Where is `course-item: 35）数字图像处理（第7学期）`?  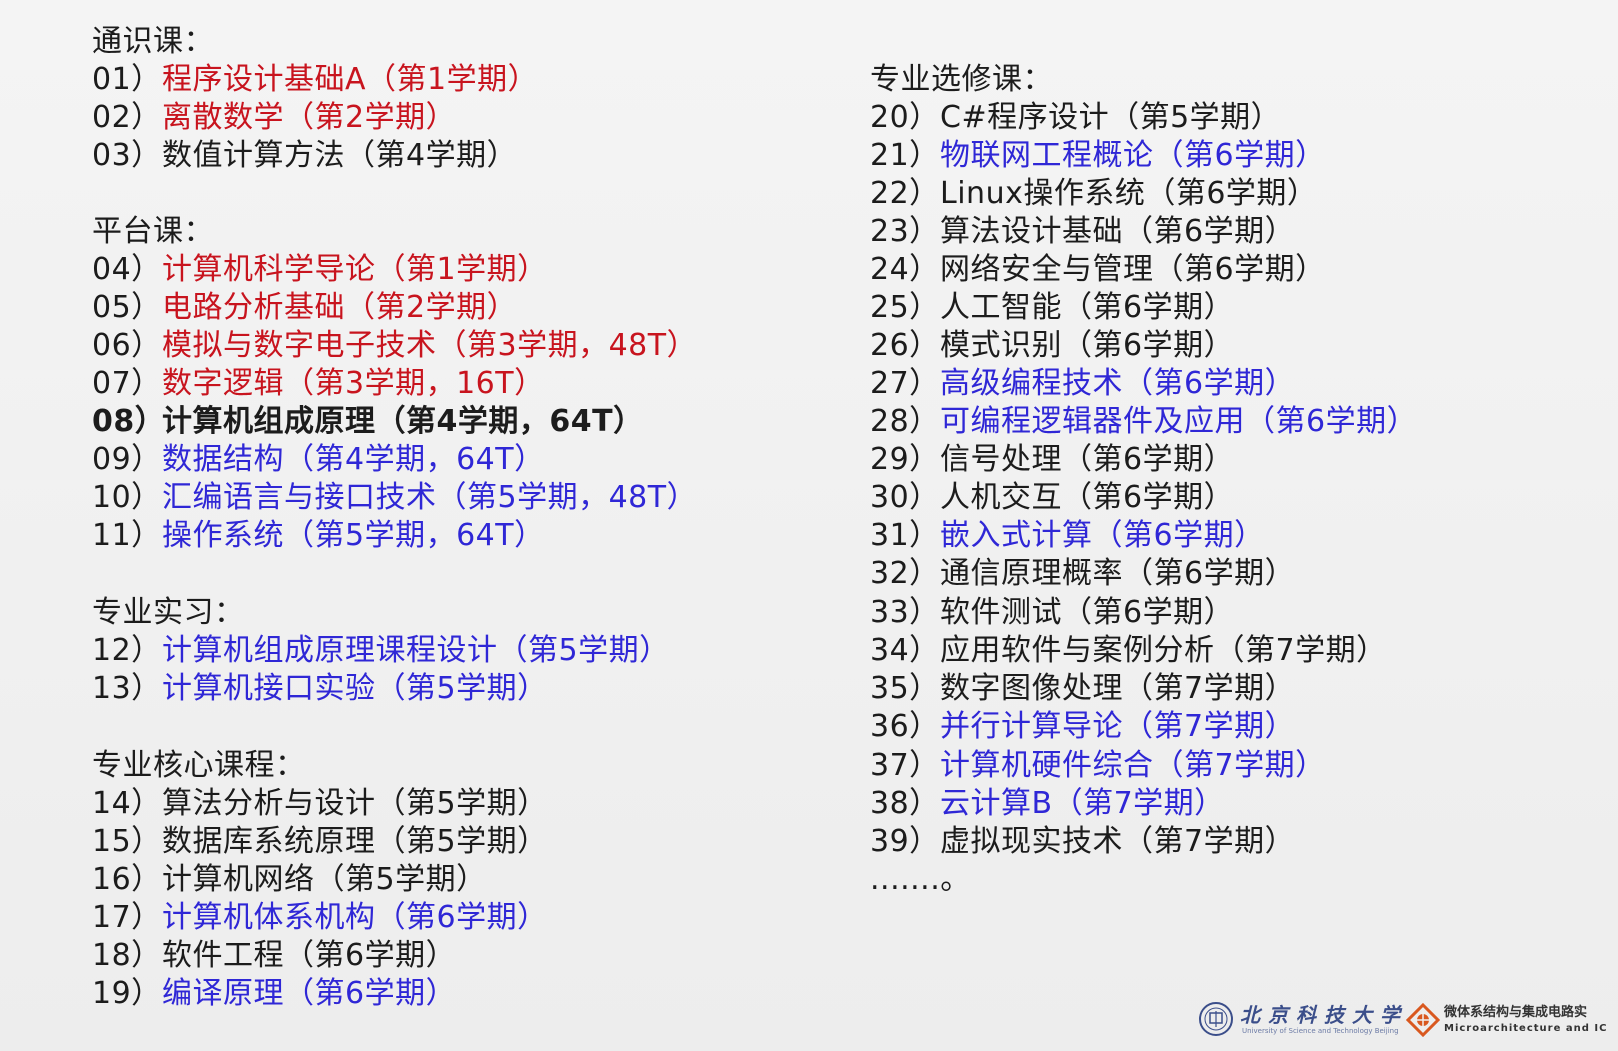 course-item: 35）数字图像处理（第7学期） is located at coordinates (1082, 689).